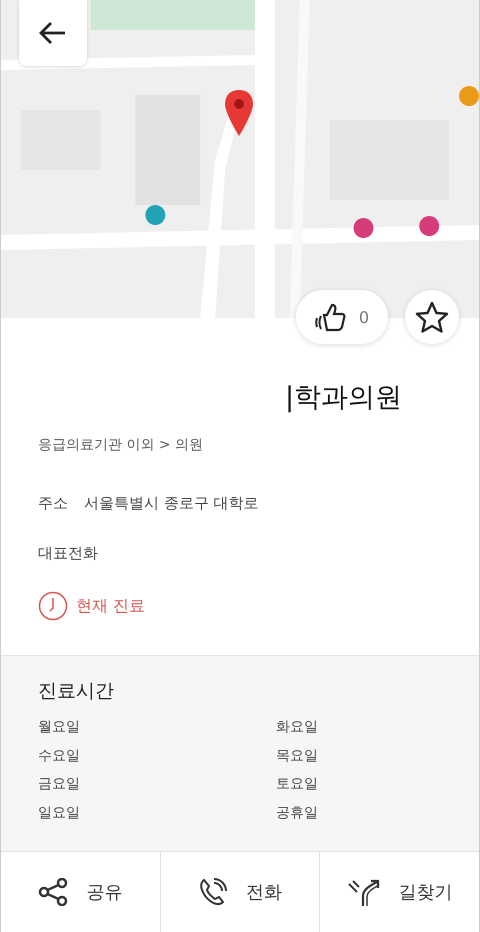 This screenshot has height=932, width=480. I want to click on directions-icon, so click(363, 892).